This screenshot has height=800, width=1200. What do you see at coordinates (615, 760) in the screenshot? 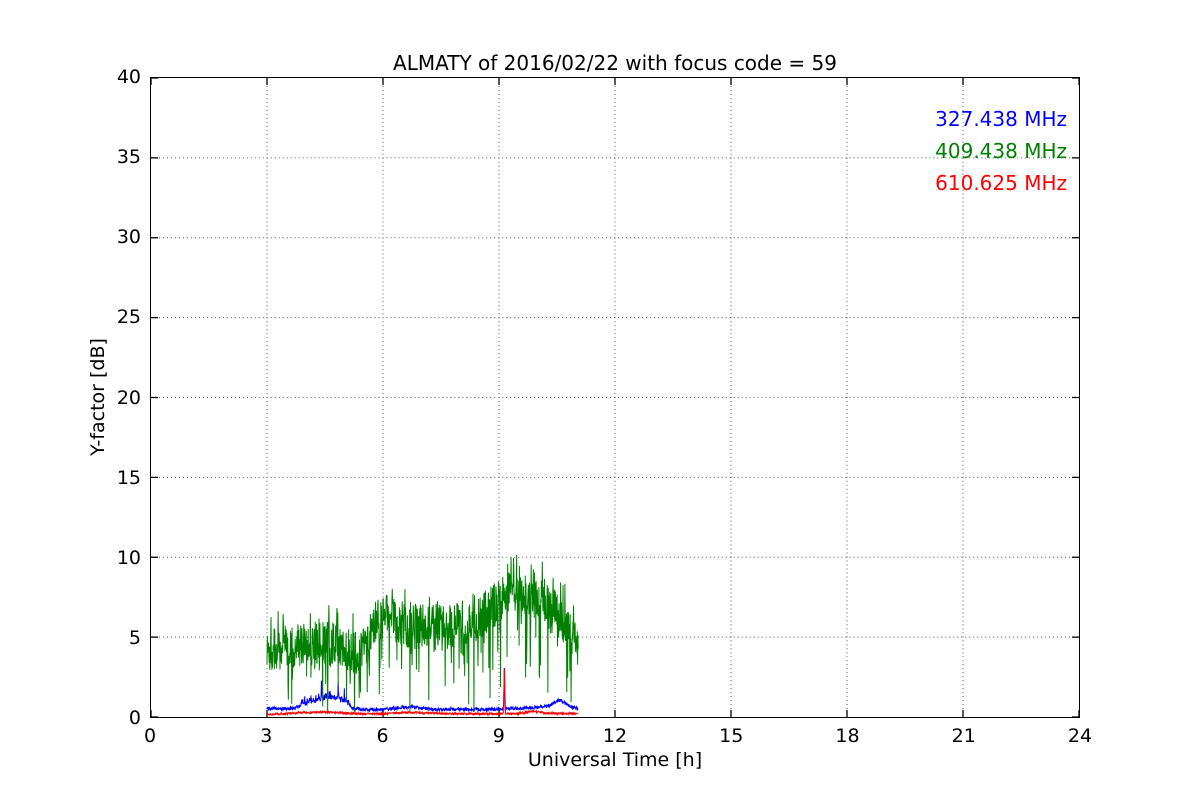
I see `x-axis-label: Universal Time [h]` at bounding box center [615, 760].